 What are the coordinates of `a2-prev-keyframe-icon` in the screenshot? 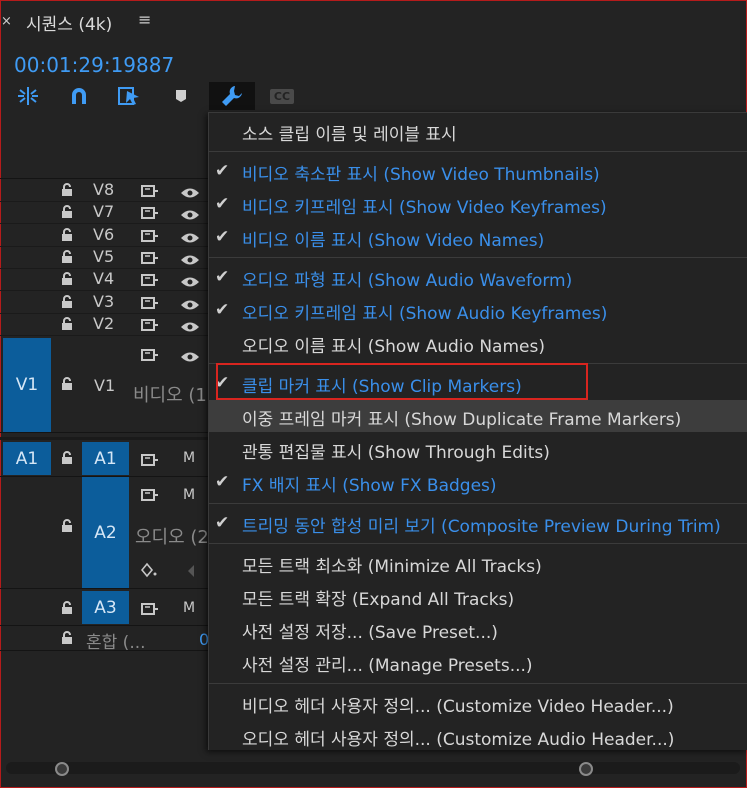 It's located at (191, 572).